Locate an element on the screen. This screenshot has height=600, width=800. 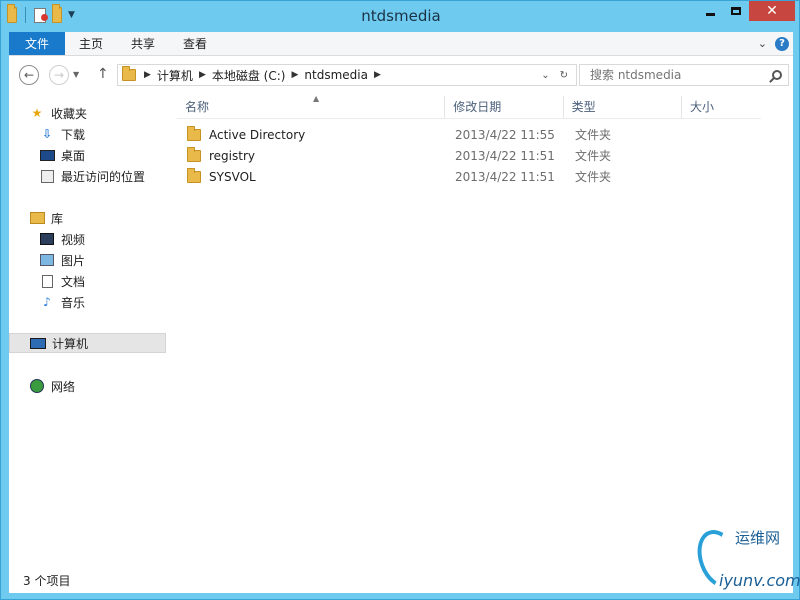
music-icon: ♪ is located at coordinates (47, 302).